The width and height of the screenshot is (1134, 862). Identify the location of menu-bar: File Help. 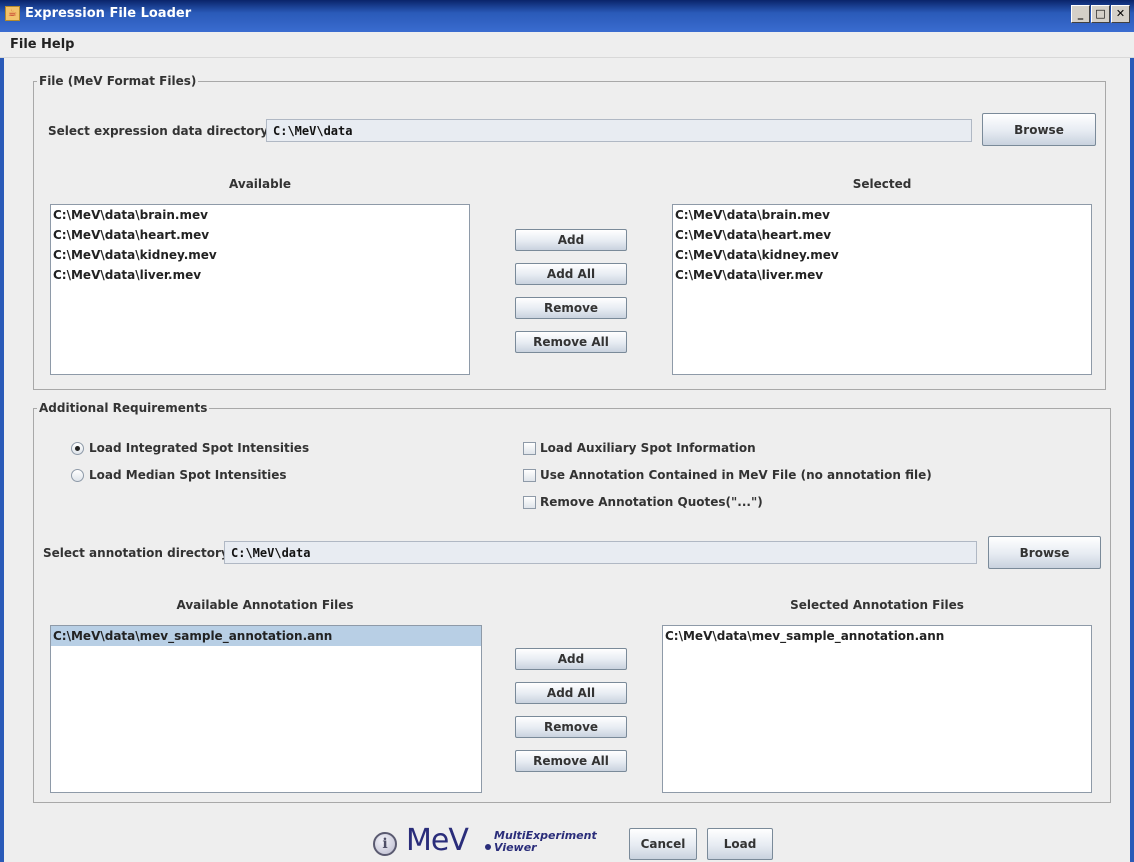
(567, 45).